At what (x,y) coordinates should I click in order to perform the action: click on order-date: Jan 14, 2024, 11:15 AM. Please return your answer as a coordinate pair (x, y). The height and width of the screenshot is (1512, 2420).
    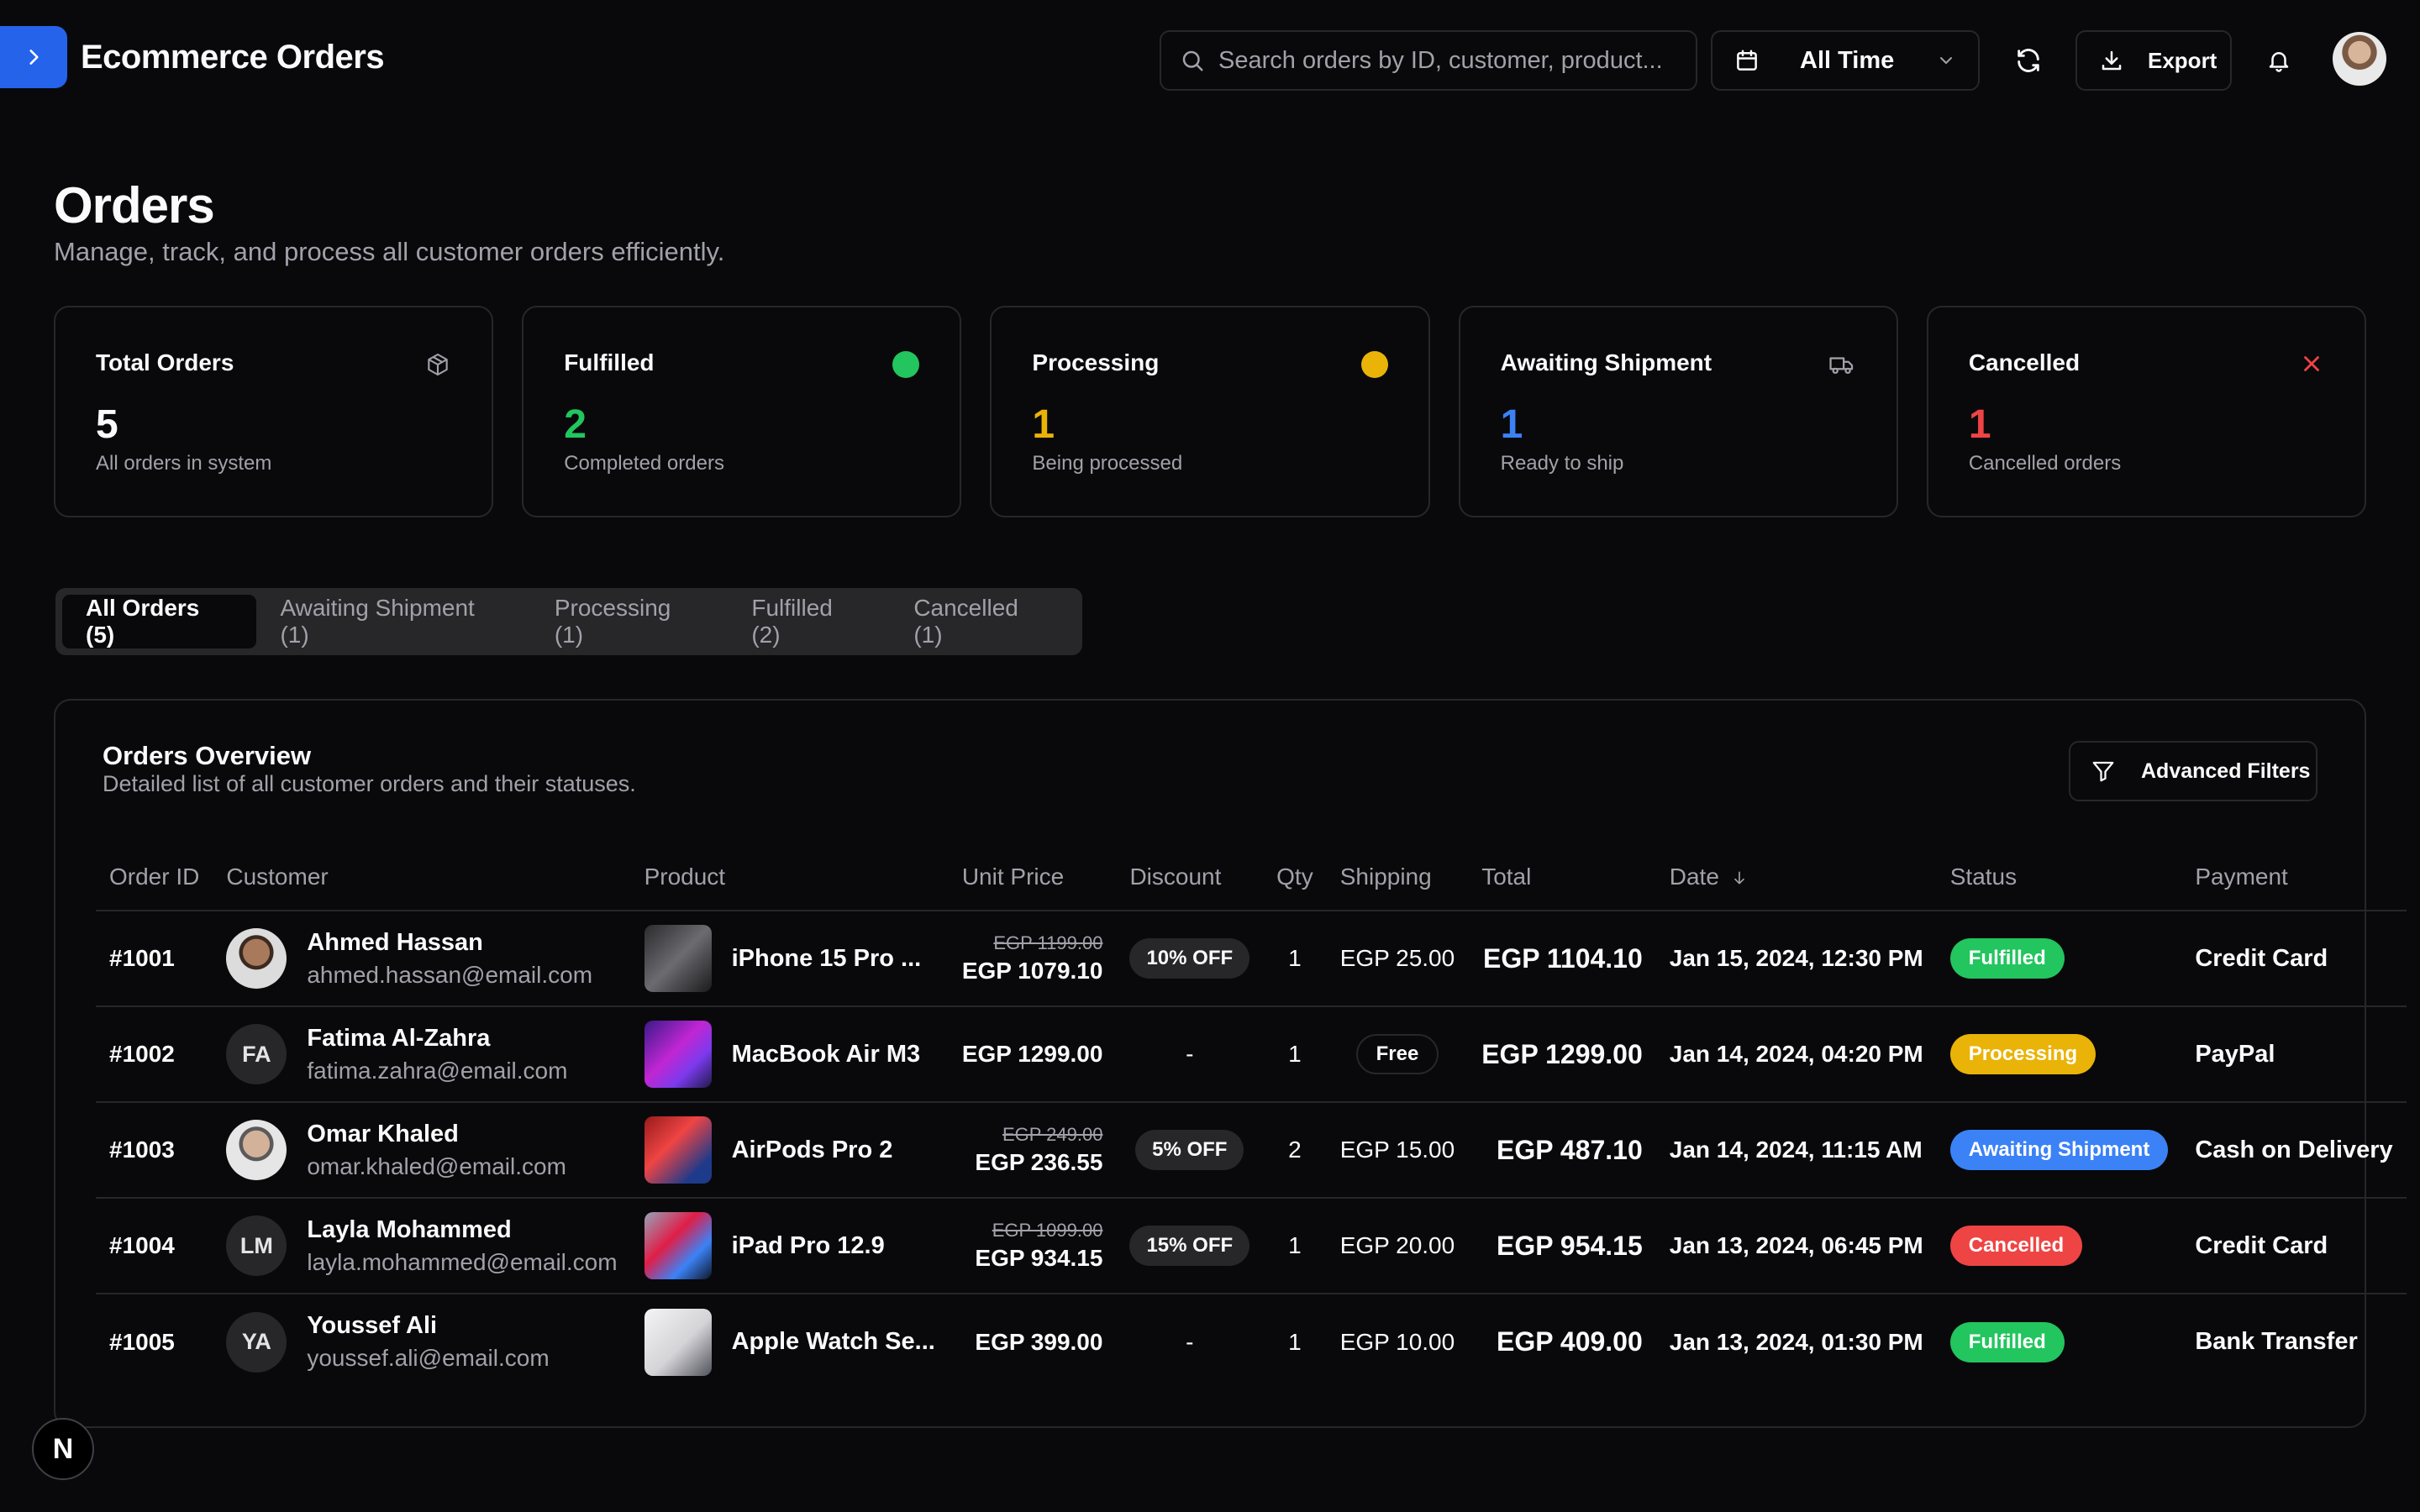
    Looking at the image, I should click on (1796, 1150).